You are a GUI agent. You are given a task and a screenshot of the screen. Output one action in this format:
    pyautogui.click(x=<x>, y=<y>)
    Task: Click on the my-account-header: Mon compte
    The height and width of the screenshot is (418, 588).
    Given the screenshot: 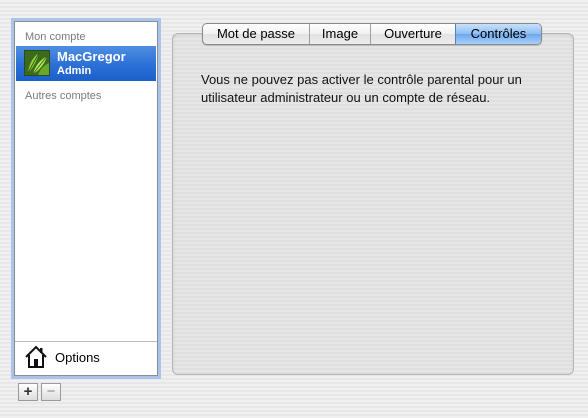 What is the action you would take?
    pyautogui.click(x=55, y=37)
    